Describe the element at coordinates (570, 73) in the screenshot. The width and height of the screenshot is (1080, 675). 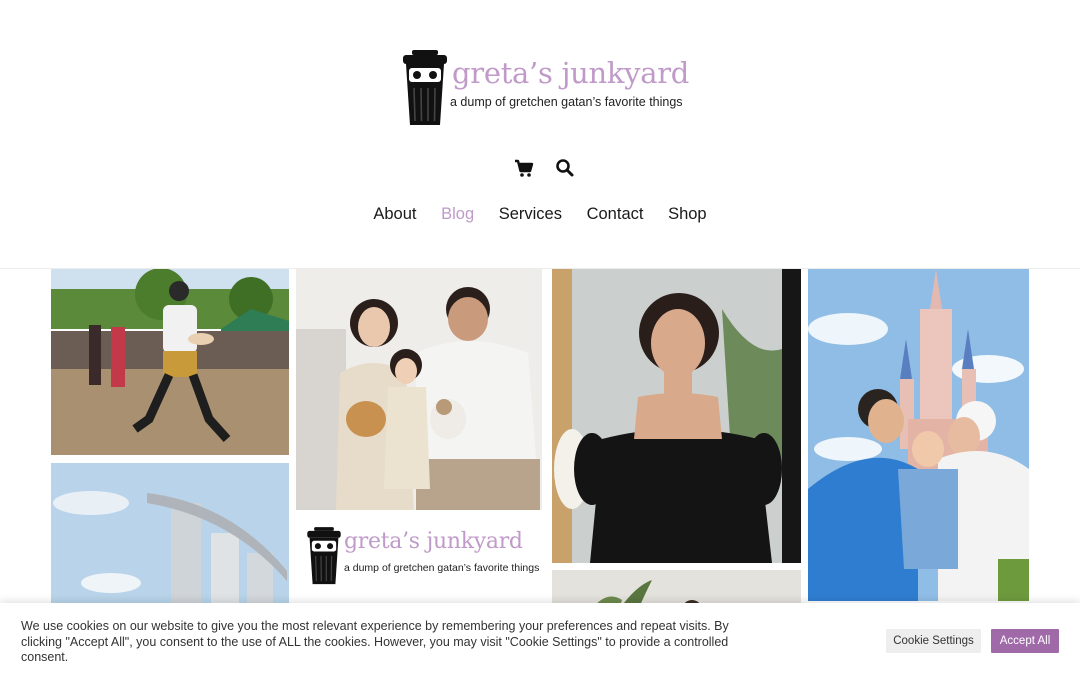
I see `site-title: greta’s junkyard` at that location.